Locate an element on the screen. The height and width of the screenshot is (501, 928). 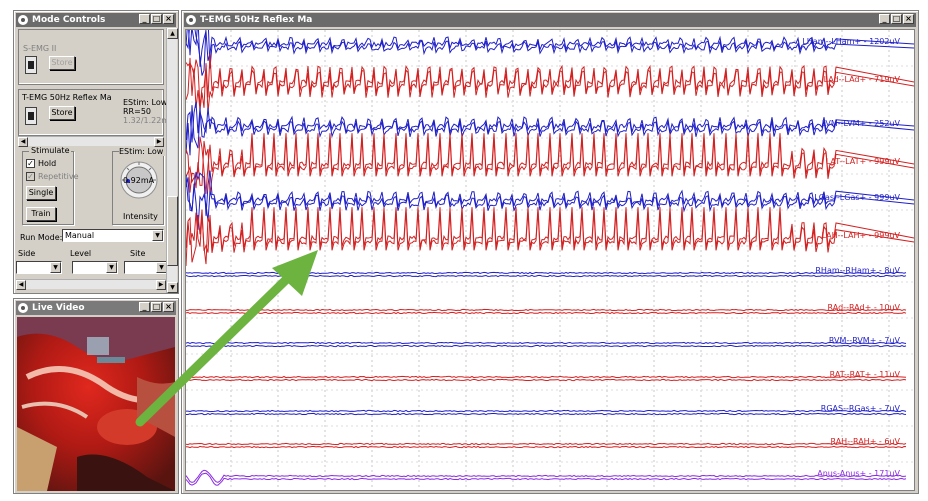
hold-checkbox: ✓ is located at coordinates (30, 163).